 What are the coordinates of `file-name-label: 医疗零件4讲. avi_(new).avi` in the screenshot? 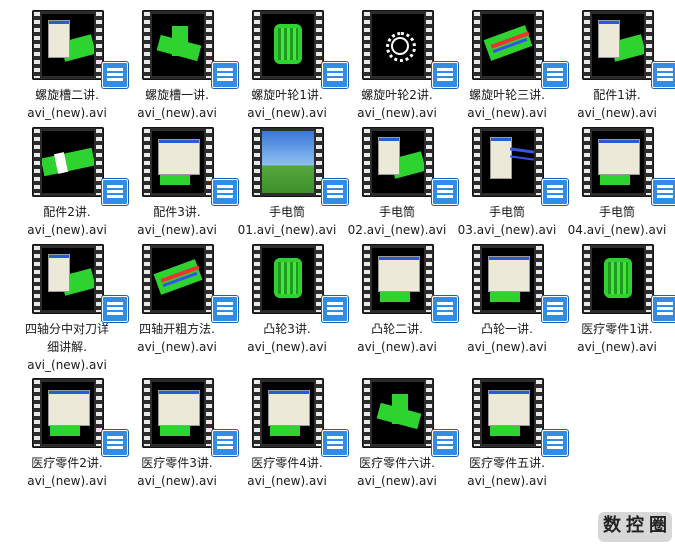 It's located at (287, 472).